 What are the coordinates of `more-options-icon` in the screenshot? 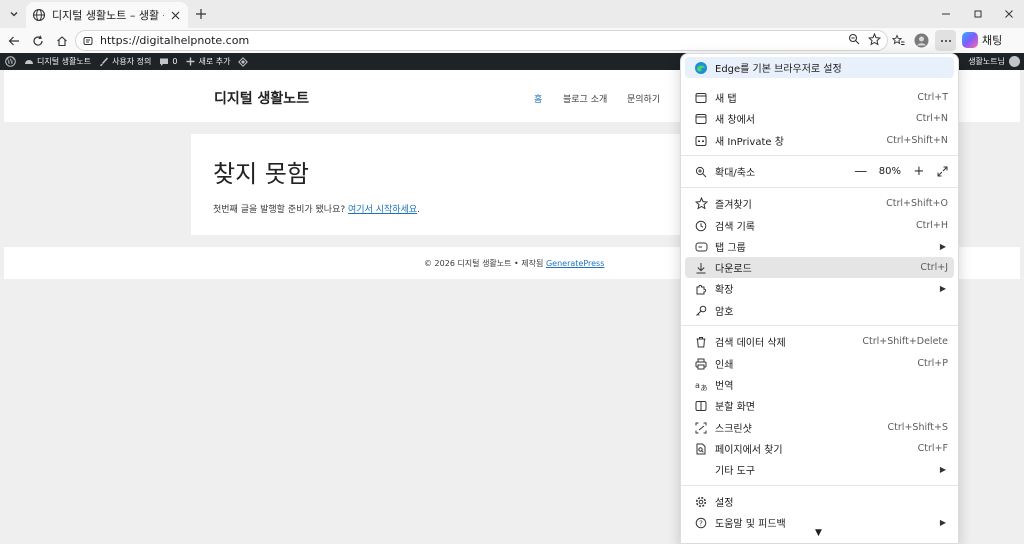 It's located at (945, 40).